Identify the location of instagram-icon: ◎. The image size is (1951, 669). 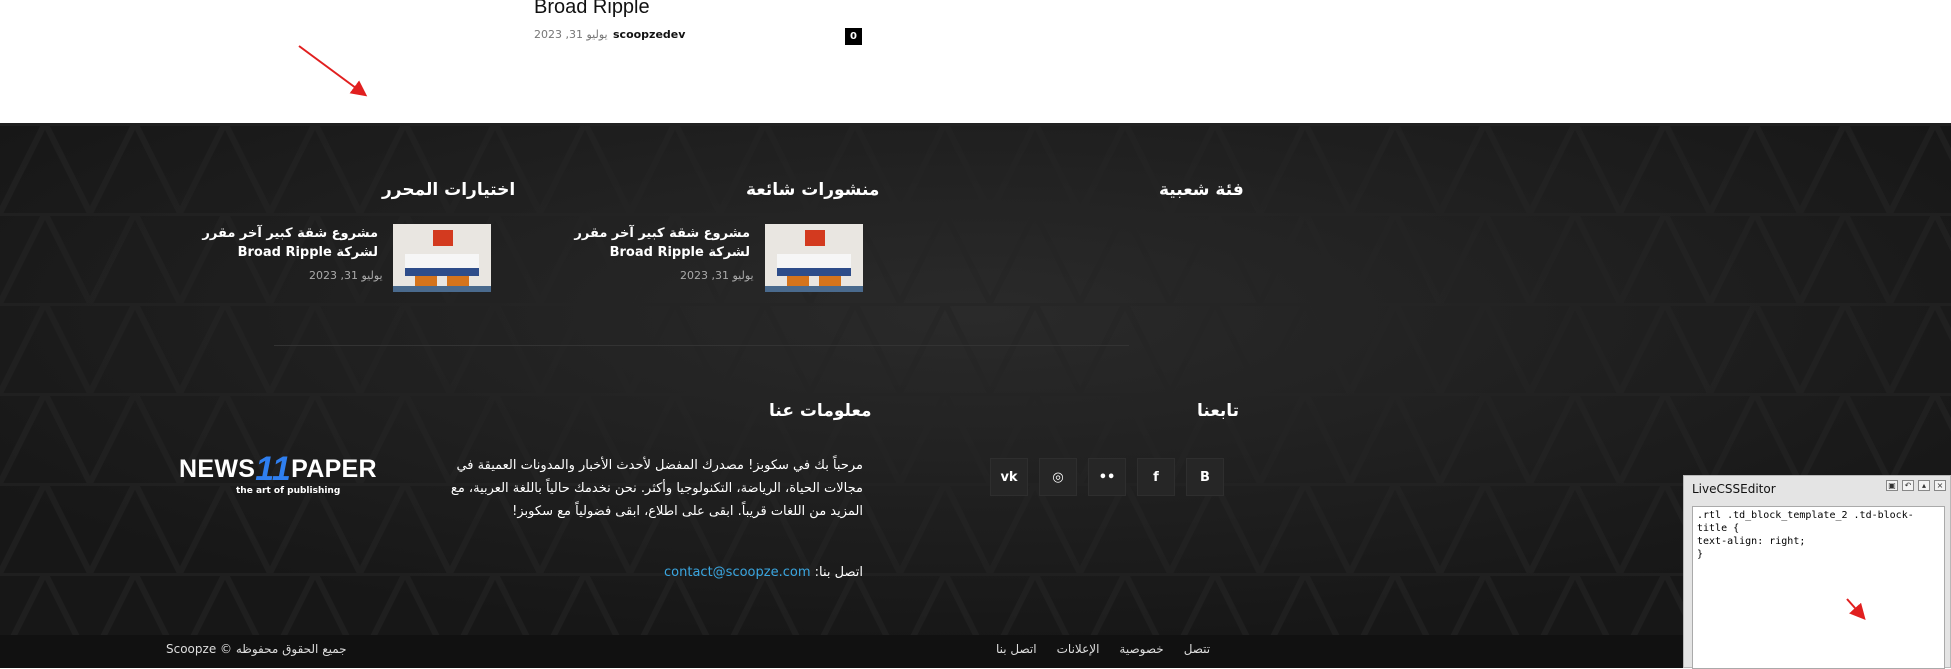
(1058, 477).